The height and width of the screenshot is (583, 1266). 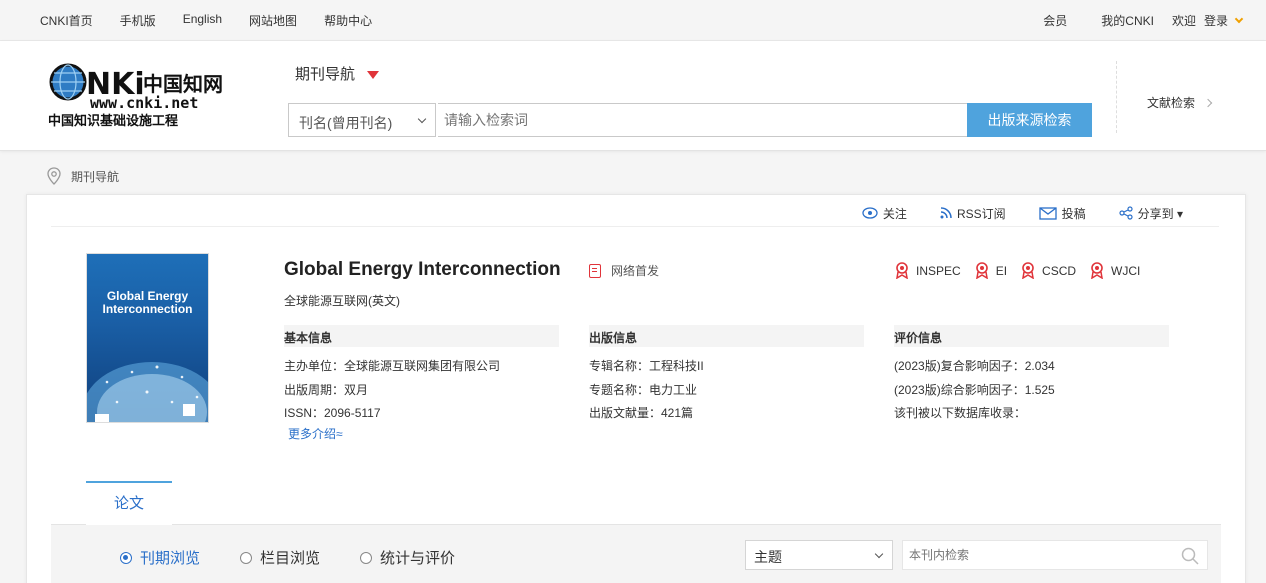 I want to click on net-first-badge: 网络首发, so click(x=624, y=270).